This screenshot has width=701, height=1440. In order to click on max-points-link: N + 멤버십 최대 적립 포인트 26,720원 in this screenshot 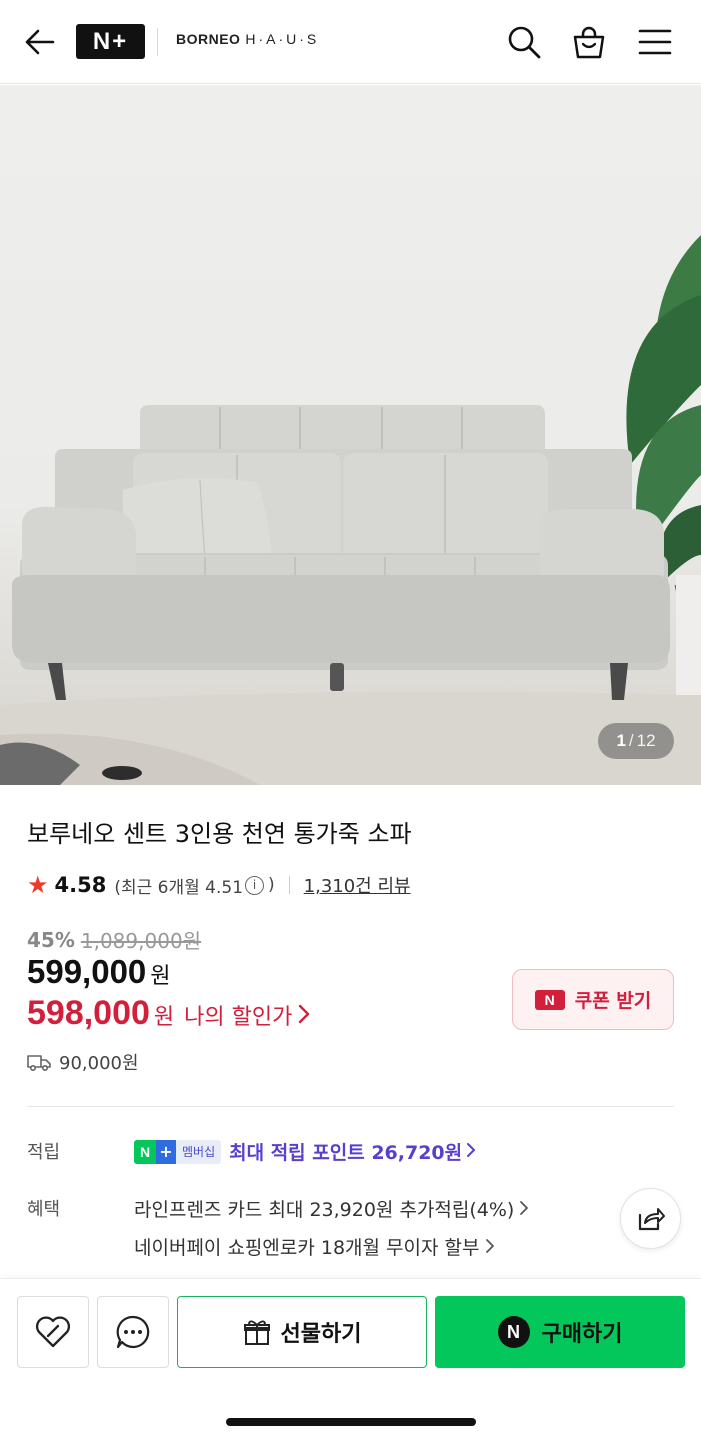, I will do `click(305, 1151)`.